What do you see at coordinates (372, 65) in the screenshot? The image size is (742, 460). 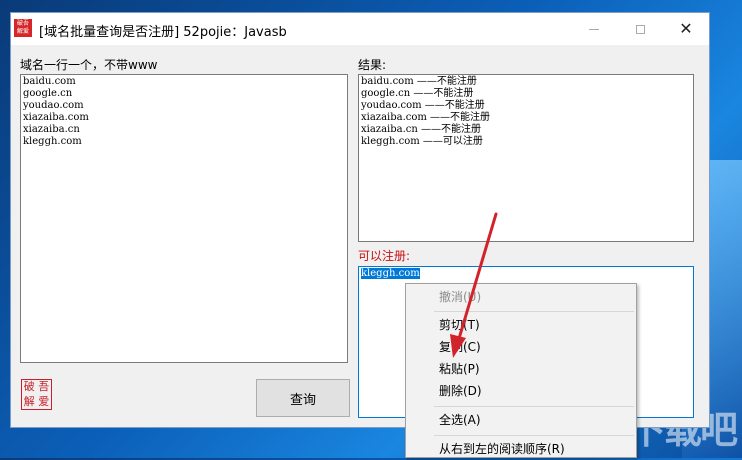 I see `result-label: 结果:` at bounding box center [372, 65].